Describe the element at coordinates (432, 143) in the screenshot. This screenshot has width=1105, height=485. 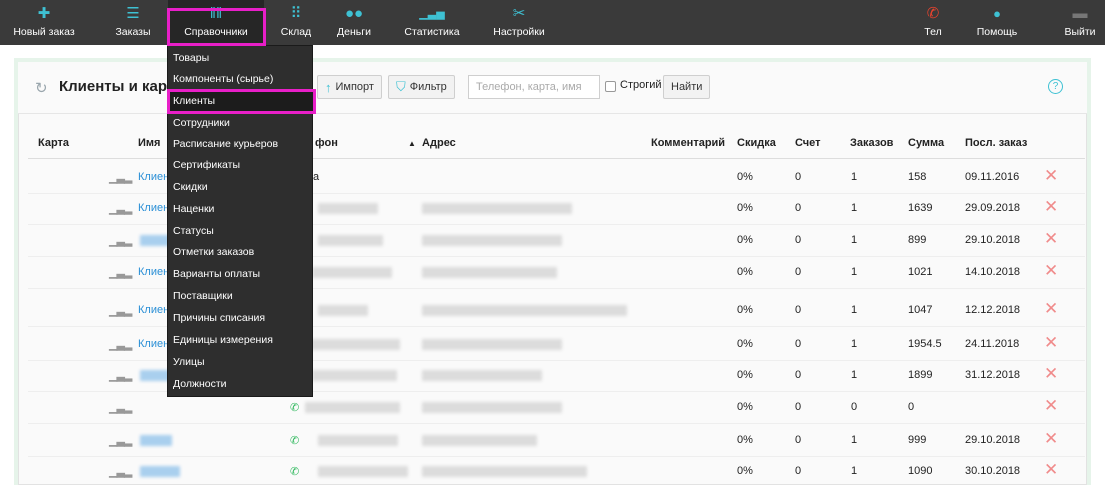
I see `col-address: ▲ Адрес` at that location.